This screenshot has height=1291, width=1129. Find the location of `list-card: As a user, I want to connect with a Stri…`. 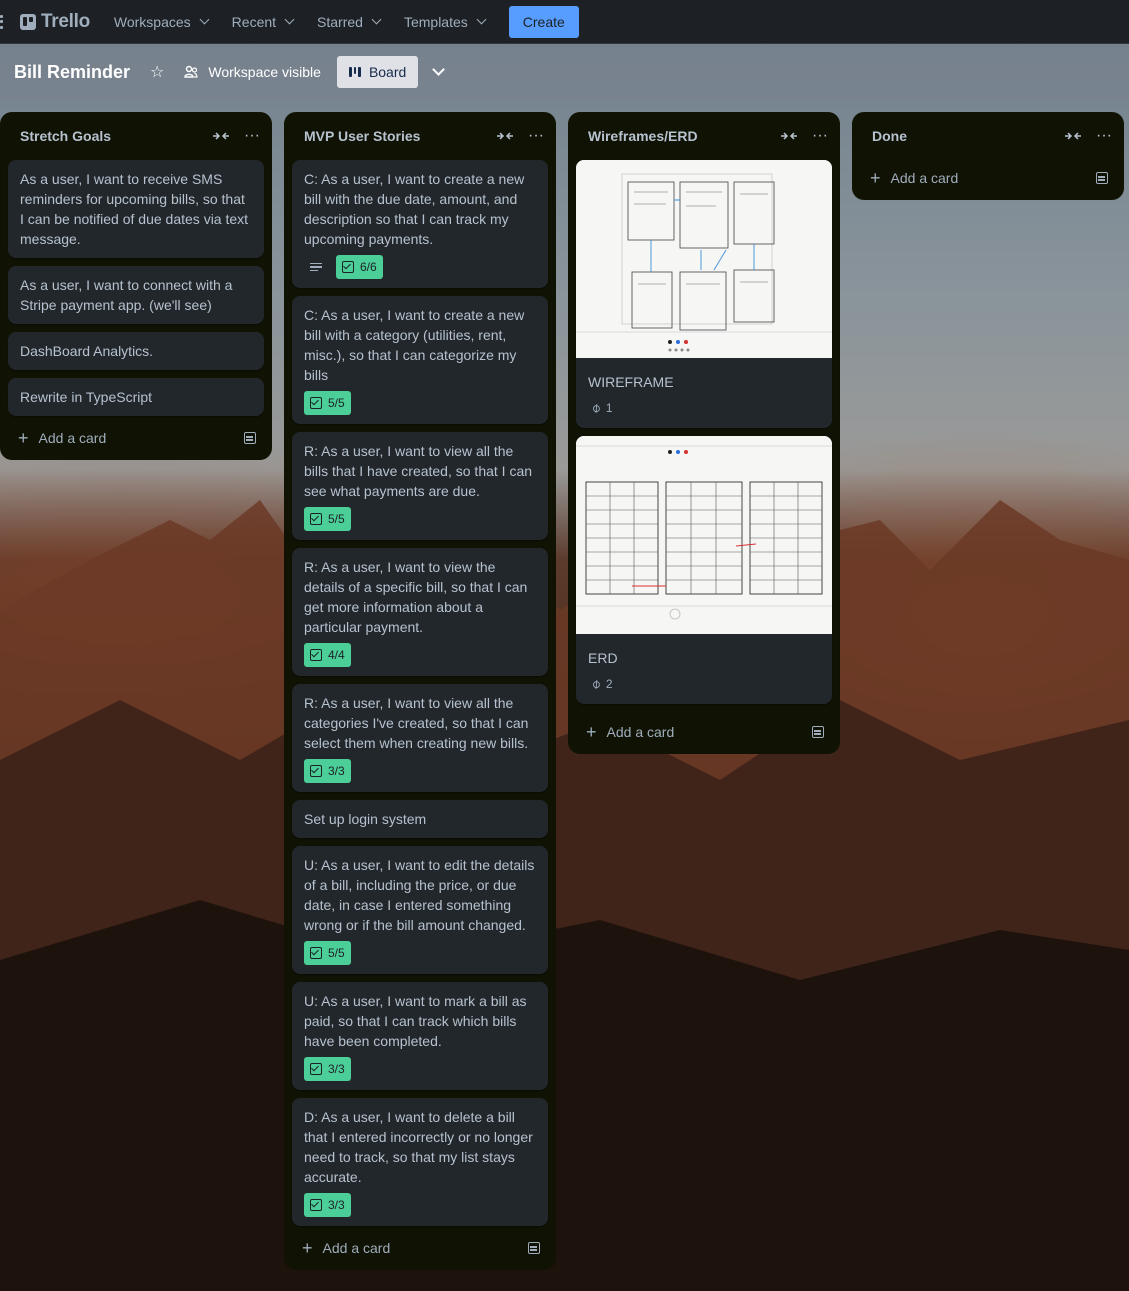

list-card: As a user, I want to connect with a Stri… is located at coordinates (136, 295).